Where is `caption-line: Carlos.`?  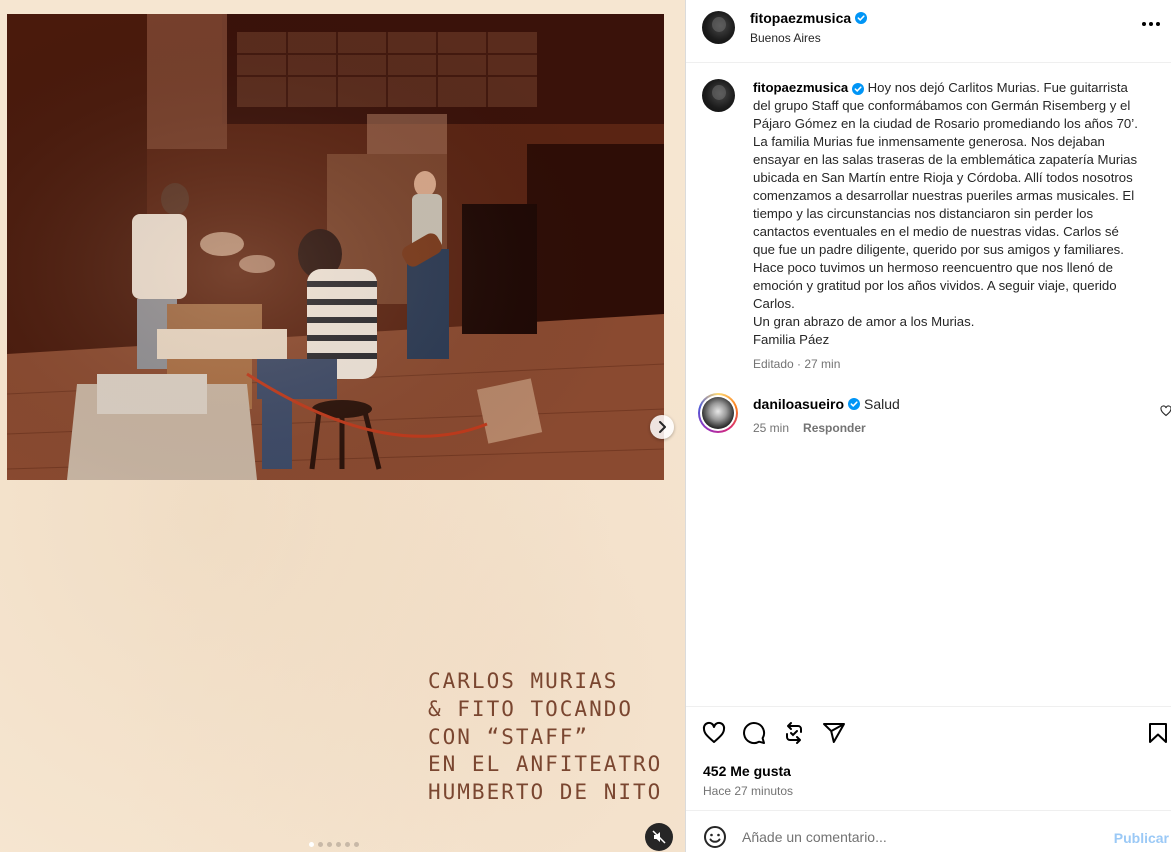 caption-line: Carlos. is located at coordinates (774, 303).